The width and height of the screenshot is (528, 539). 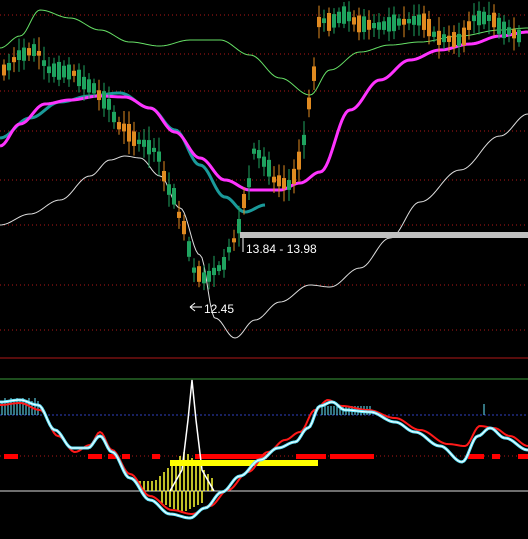 What do you see at coordinates (384, 235) in the screenshot?
I see `price-range-bar` at bounding box center [384, 235].